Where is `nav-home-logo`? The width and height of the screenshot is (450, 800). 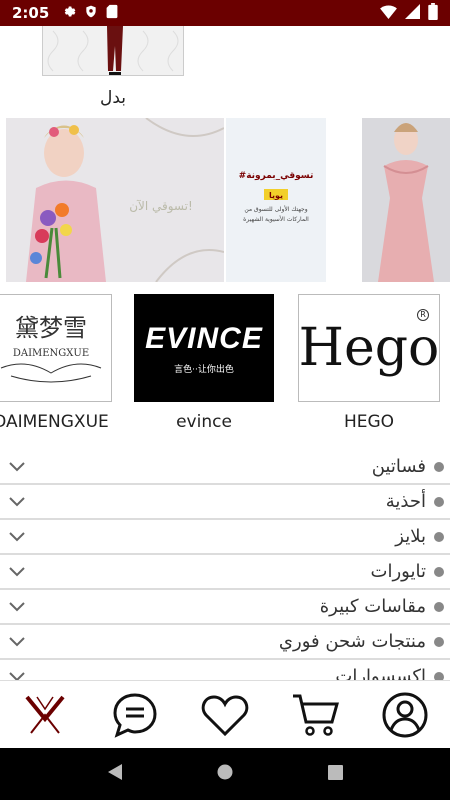
nav-home-logo is located at coordinates (45, 715).